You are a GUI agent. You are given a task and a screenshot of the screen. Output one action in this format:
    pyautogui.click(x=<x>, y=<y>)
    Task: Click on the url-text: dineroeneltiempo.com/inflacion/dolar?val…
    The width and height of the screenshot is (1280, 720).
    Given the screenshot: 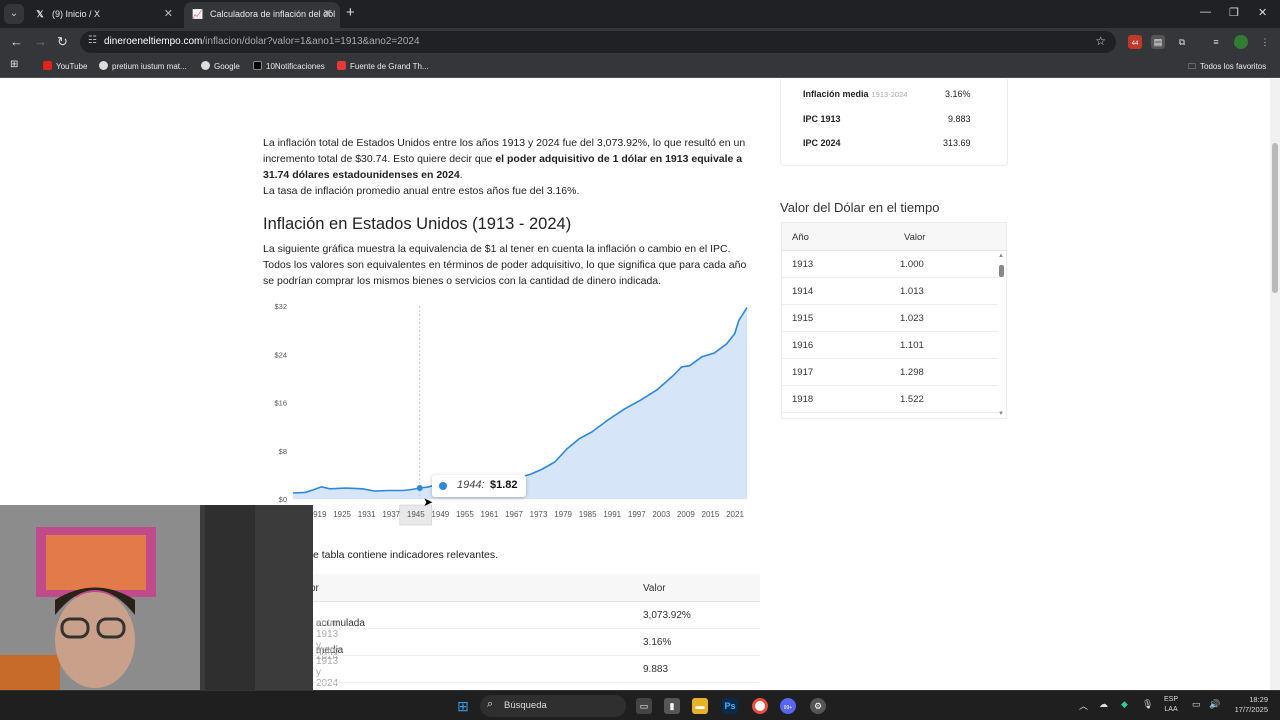 What is the action you would take?
    pyautogui.click(x=262, y=41)
    